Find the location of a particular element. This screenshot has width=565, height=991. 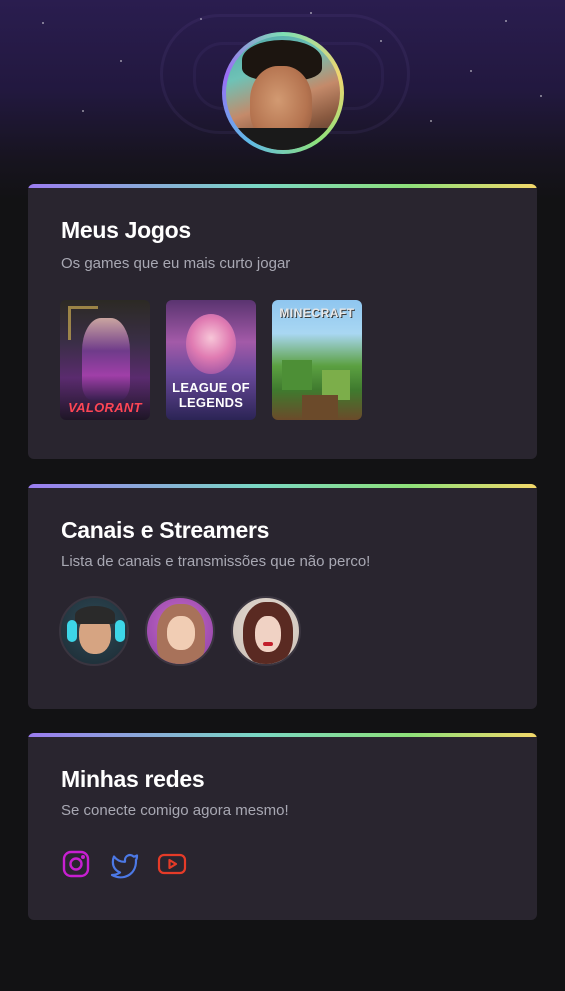

valorant-logo: VALORANT is located at coordinates (105, 407).